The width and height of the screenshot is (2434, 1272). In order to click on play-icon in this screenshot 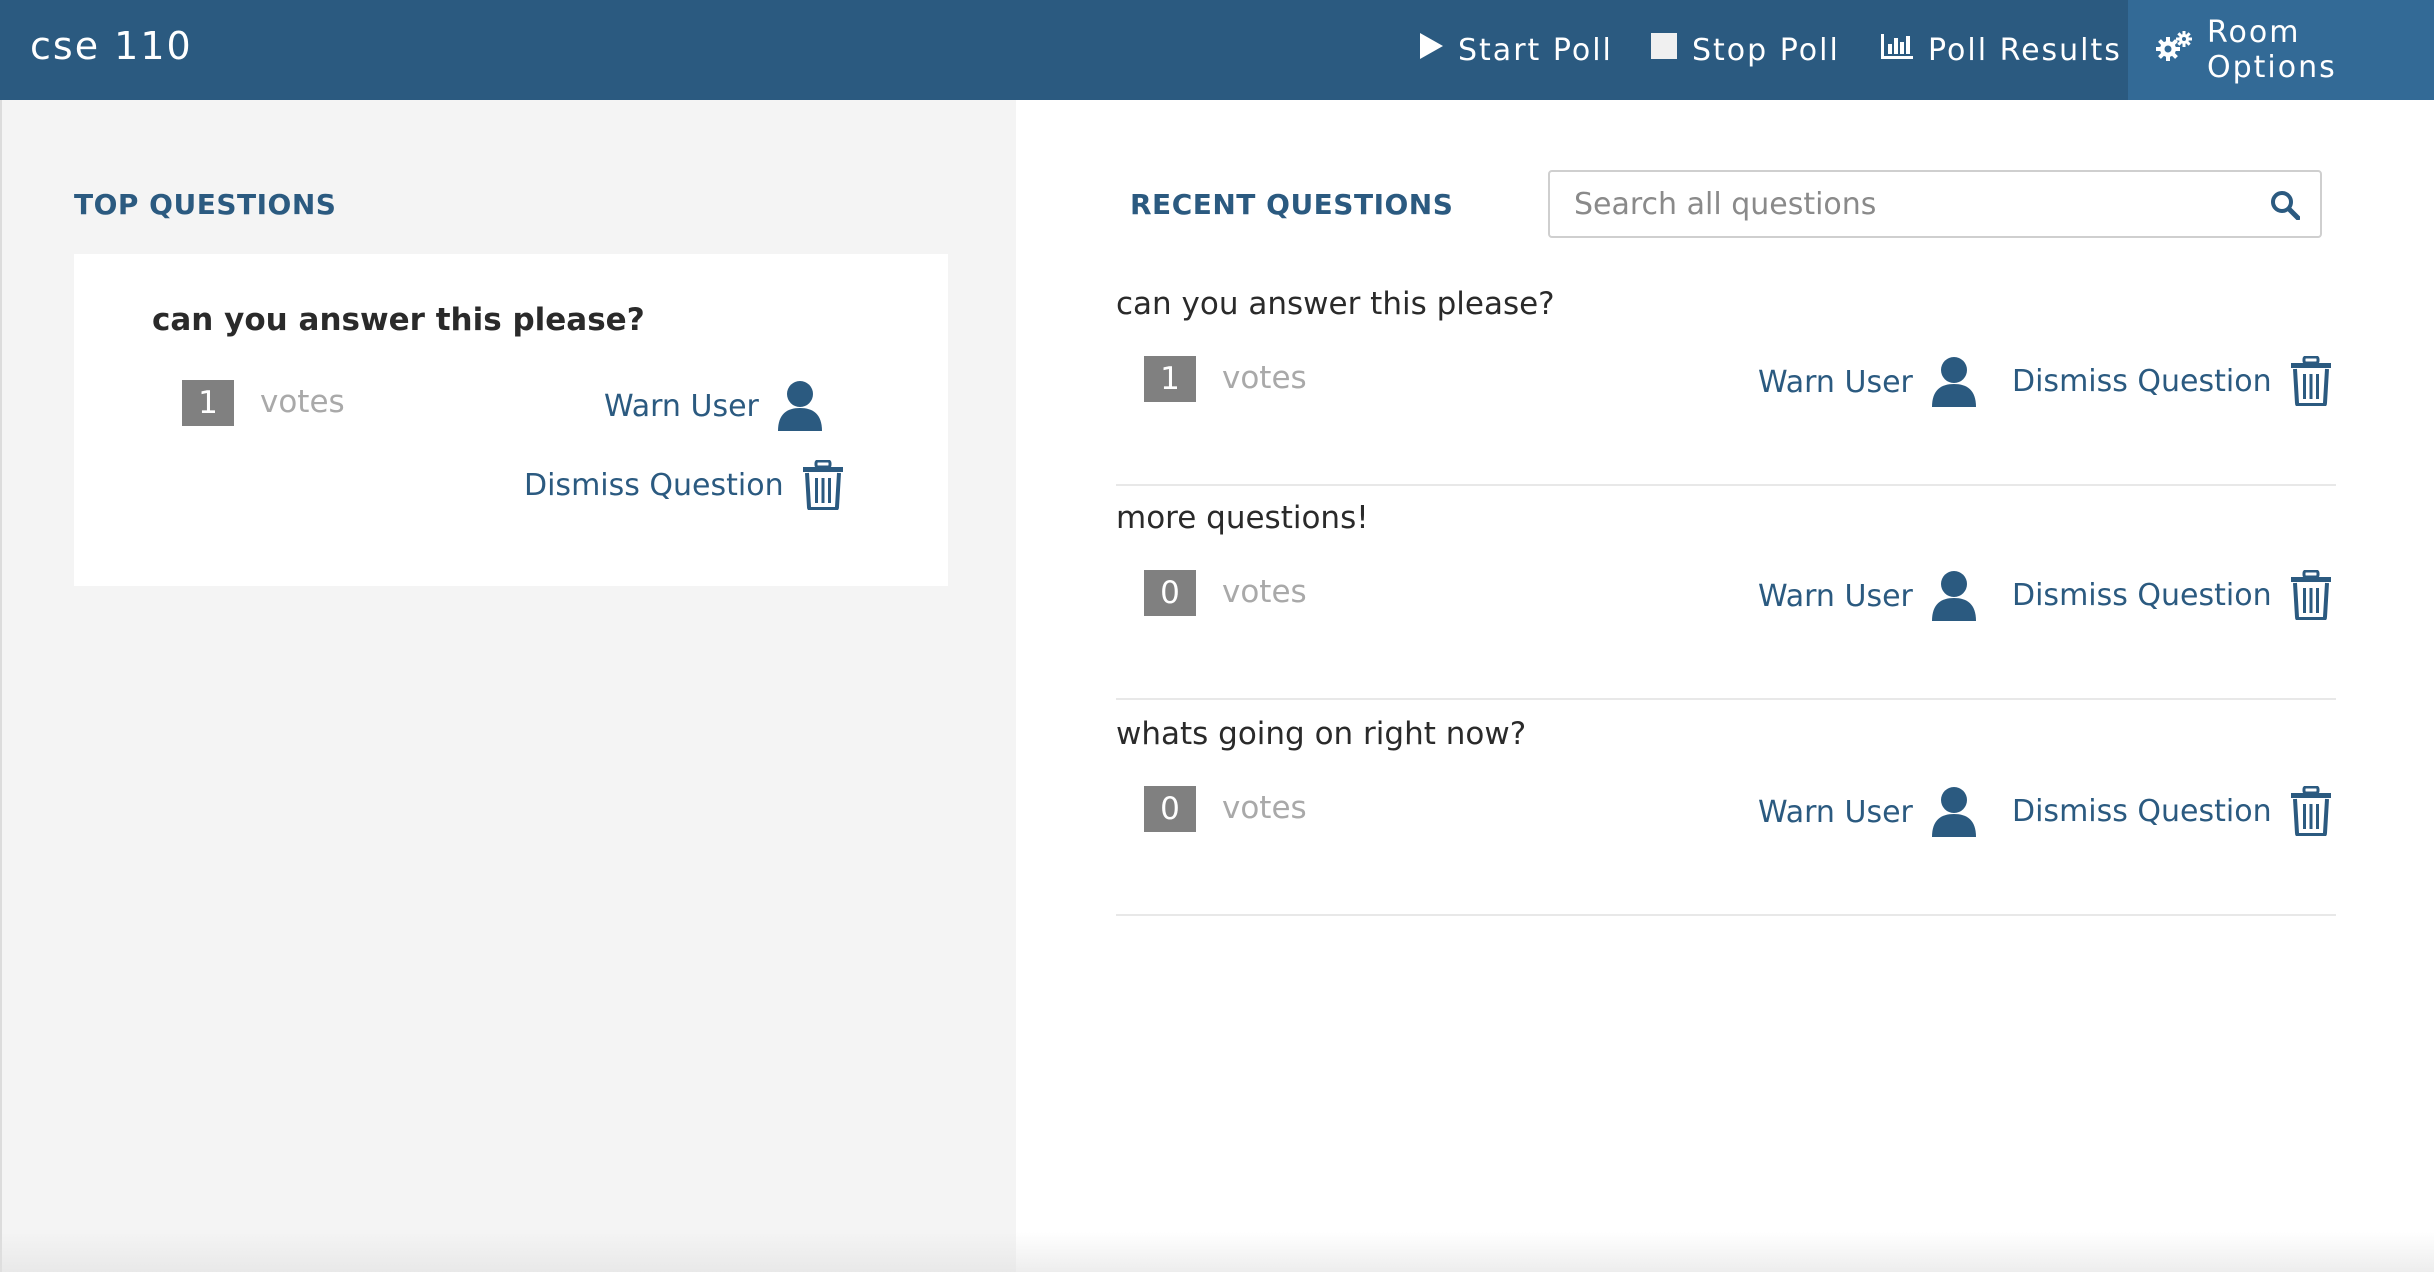, I will do `click(1431, 50)`.